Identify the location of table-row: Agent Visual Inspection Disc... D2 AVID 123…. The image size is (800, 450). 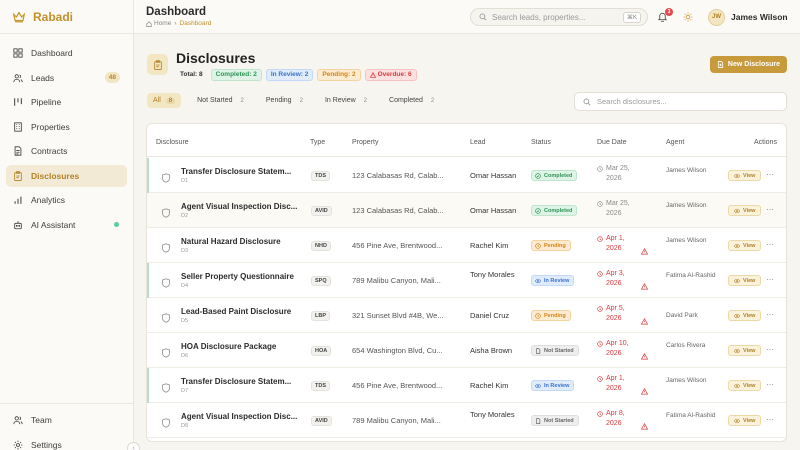
(466, 210).